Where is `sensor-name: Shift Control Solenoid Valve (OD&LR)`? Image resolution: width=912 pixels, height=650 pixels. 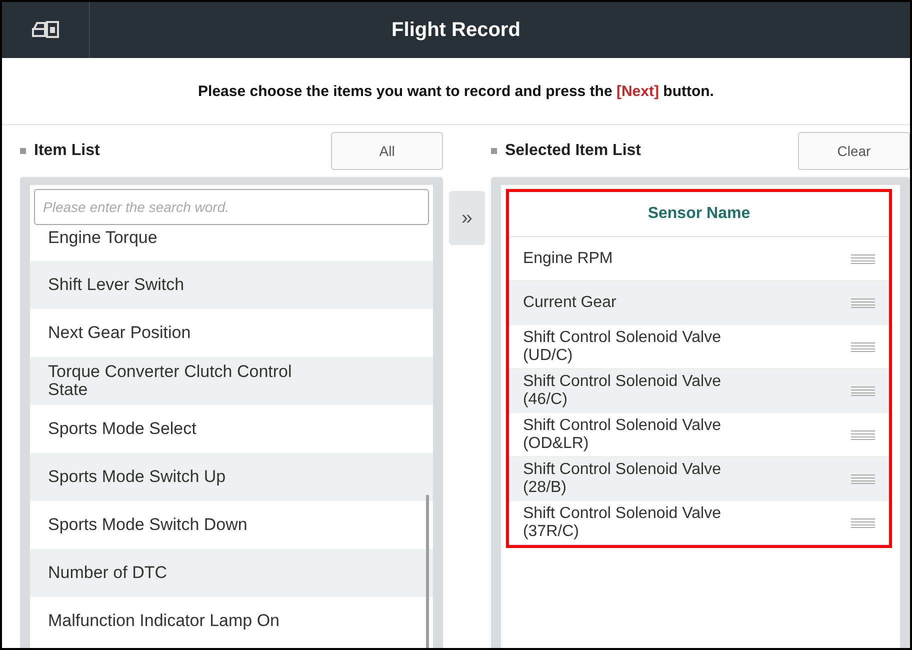 sensor-name: Shift Control Solenoid Valve (OD&LR) is located at coordinates (622, 434).